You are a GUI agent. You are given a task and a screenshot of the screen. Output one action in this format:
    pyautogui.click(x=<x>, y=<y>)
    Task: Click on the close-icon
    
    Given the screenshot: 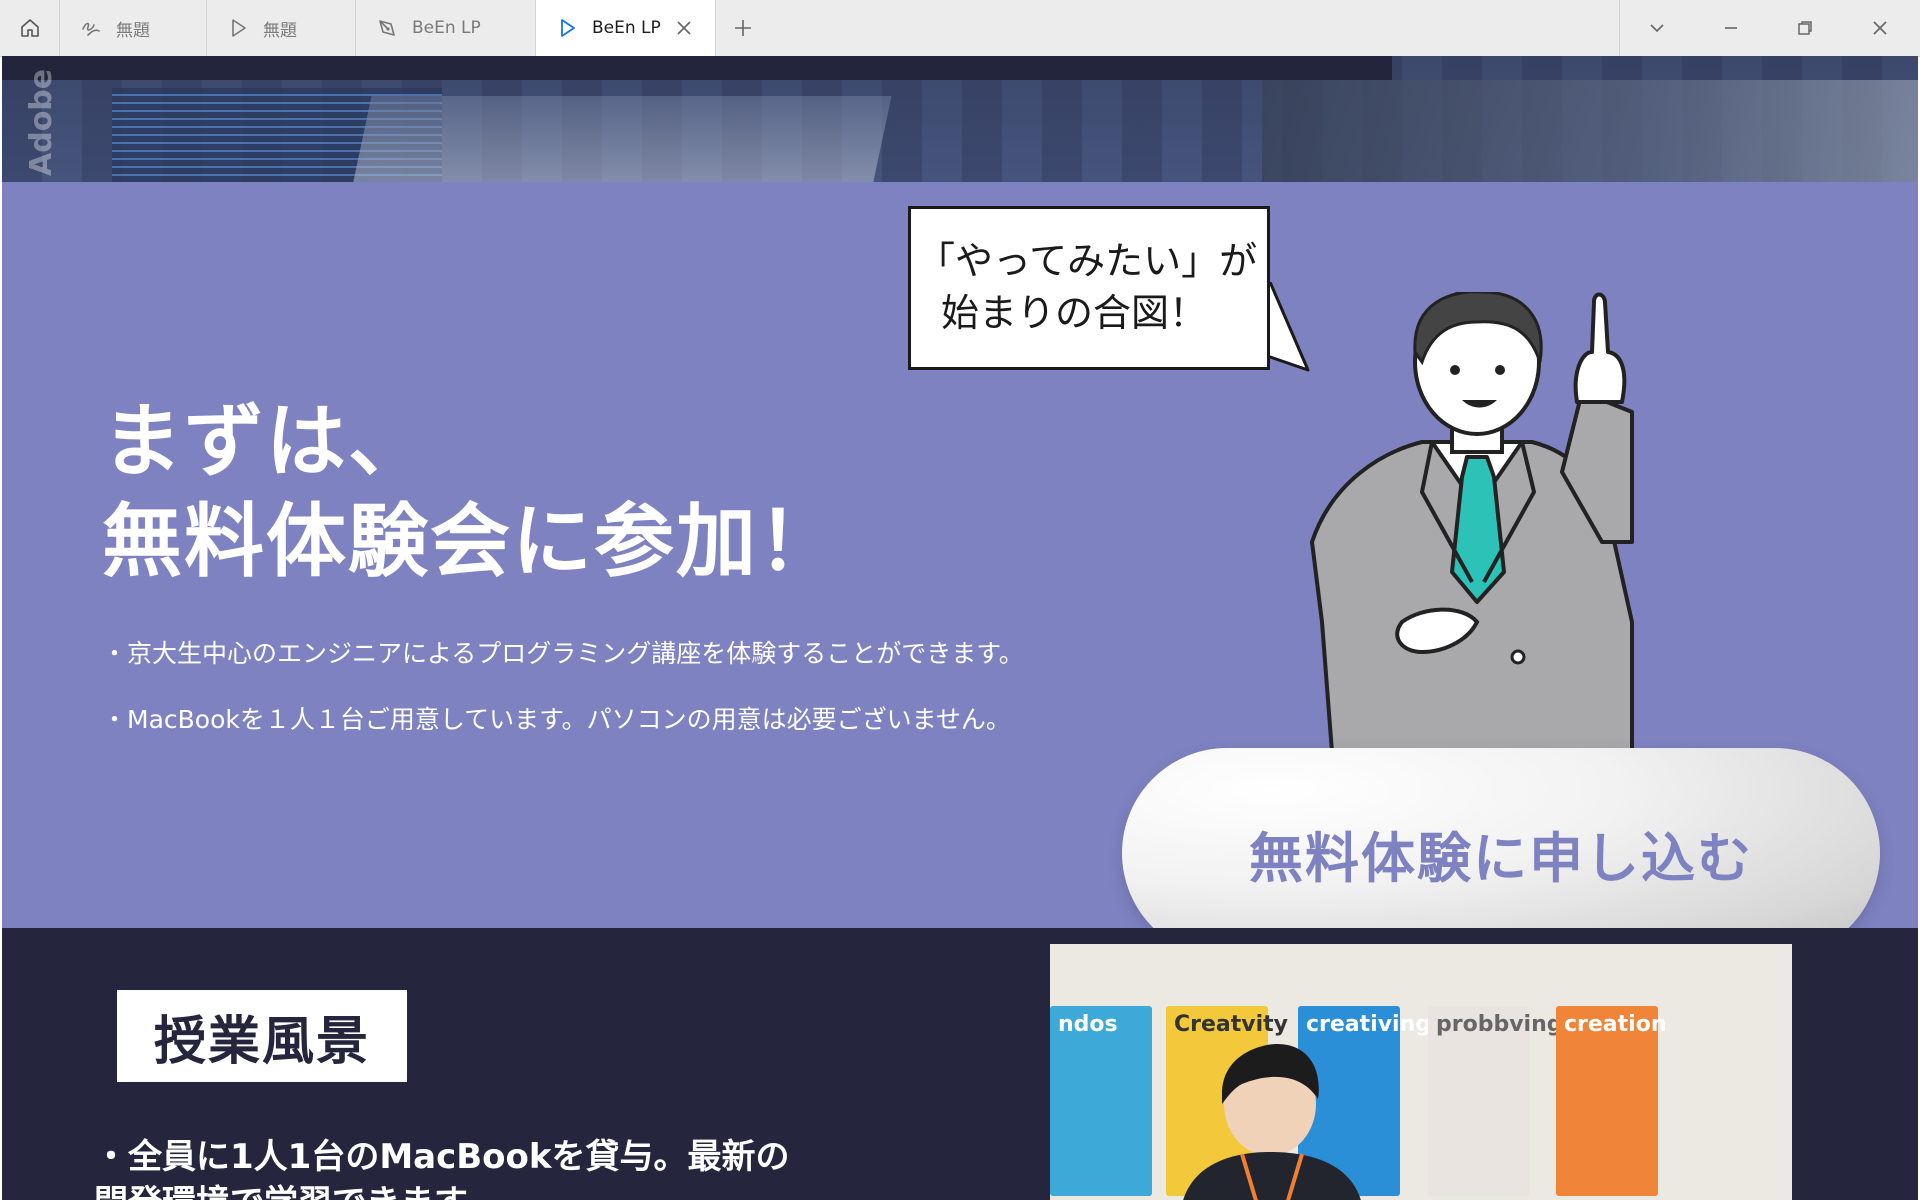 What is the action you would take?
    pyautogui.click(x=1880, y=28)
    